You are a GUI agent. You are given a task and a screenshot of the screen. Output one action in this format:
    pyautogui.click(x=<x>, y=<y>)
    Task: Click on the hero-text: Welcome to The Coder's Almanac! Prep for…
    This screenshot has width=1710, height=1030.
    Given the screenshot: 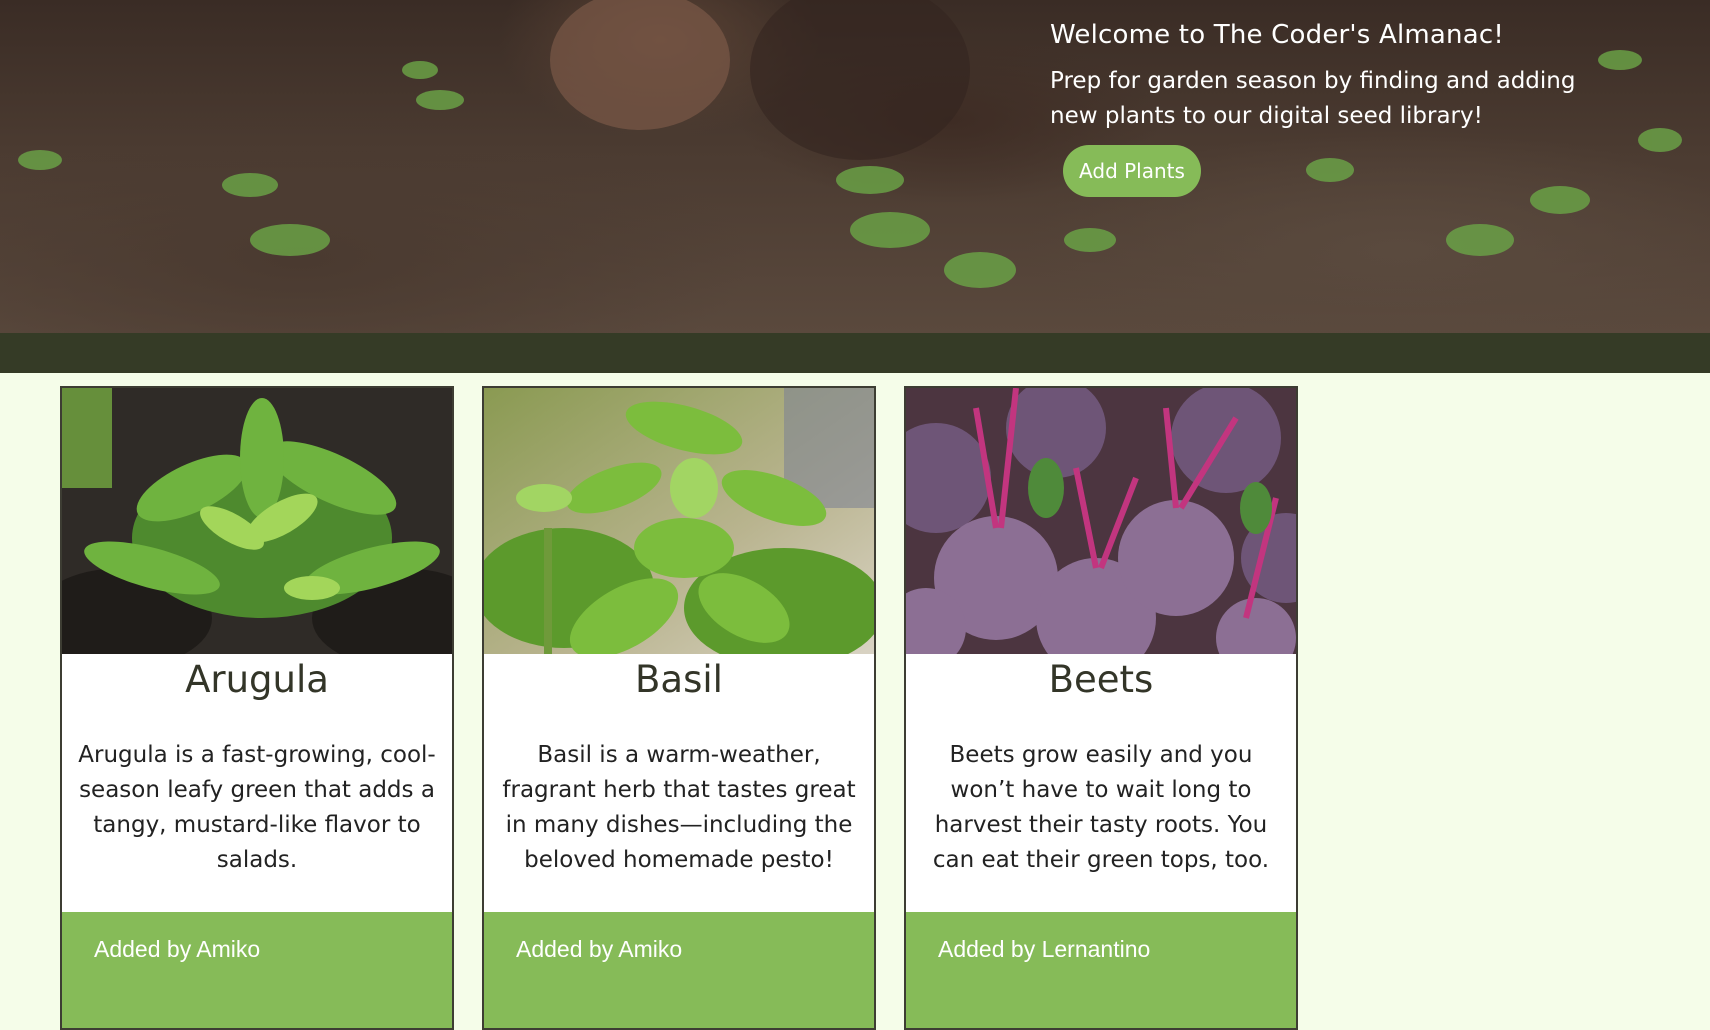 What is the action you would take?
    pyautogui.click(x=1330, y=77)
    